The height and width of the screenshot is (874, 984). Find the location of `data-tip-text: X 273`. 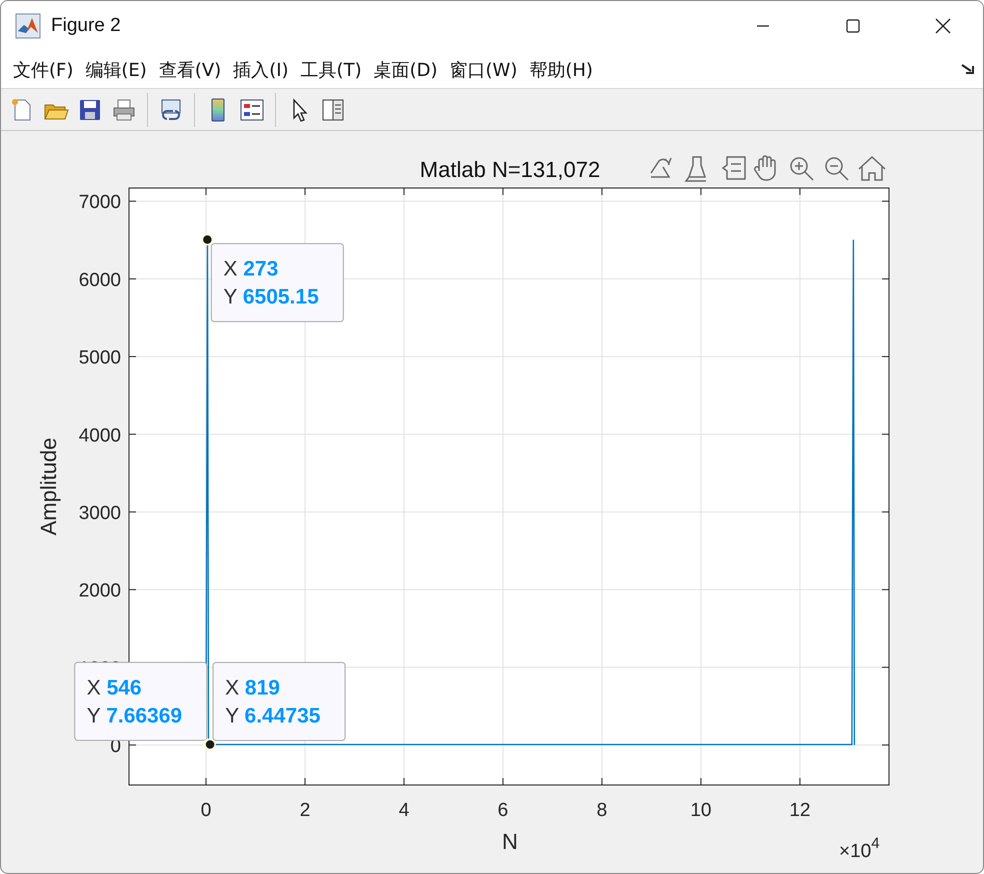

data-tip-text: X 273 is located at coordinates (250, 269).